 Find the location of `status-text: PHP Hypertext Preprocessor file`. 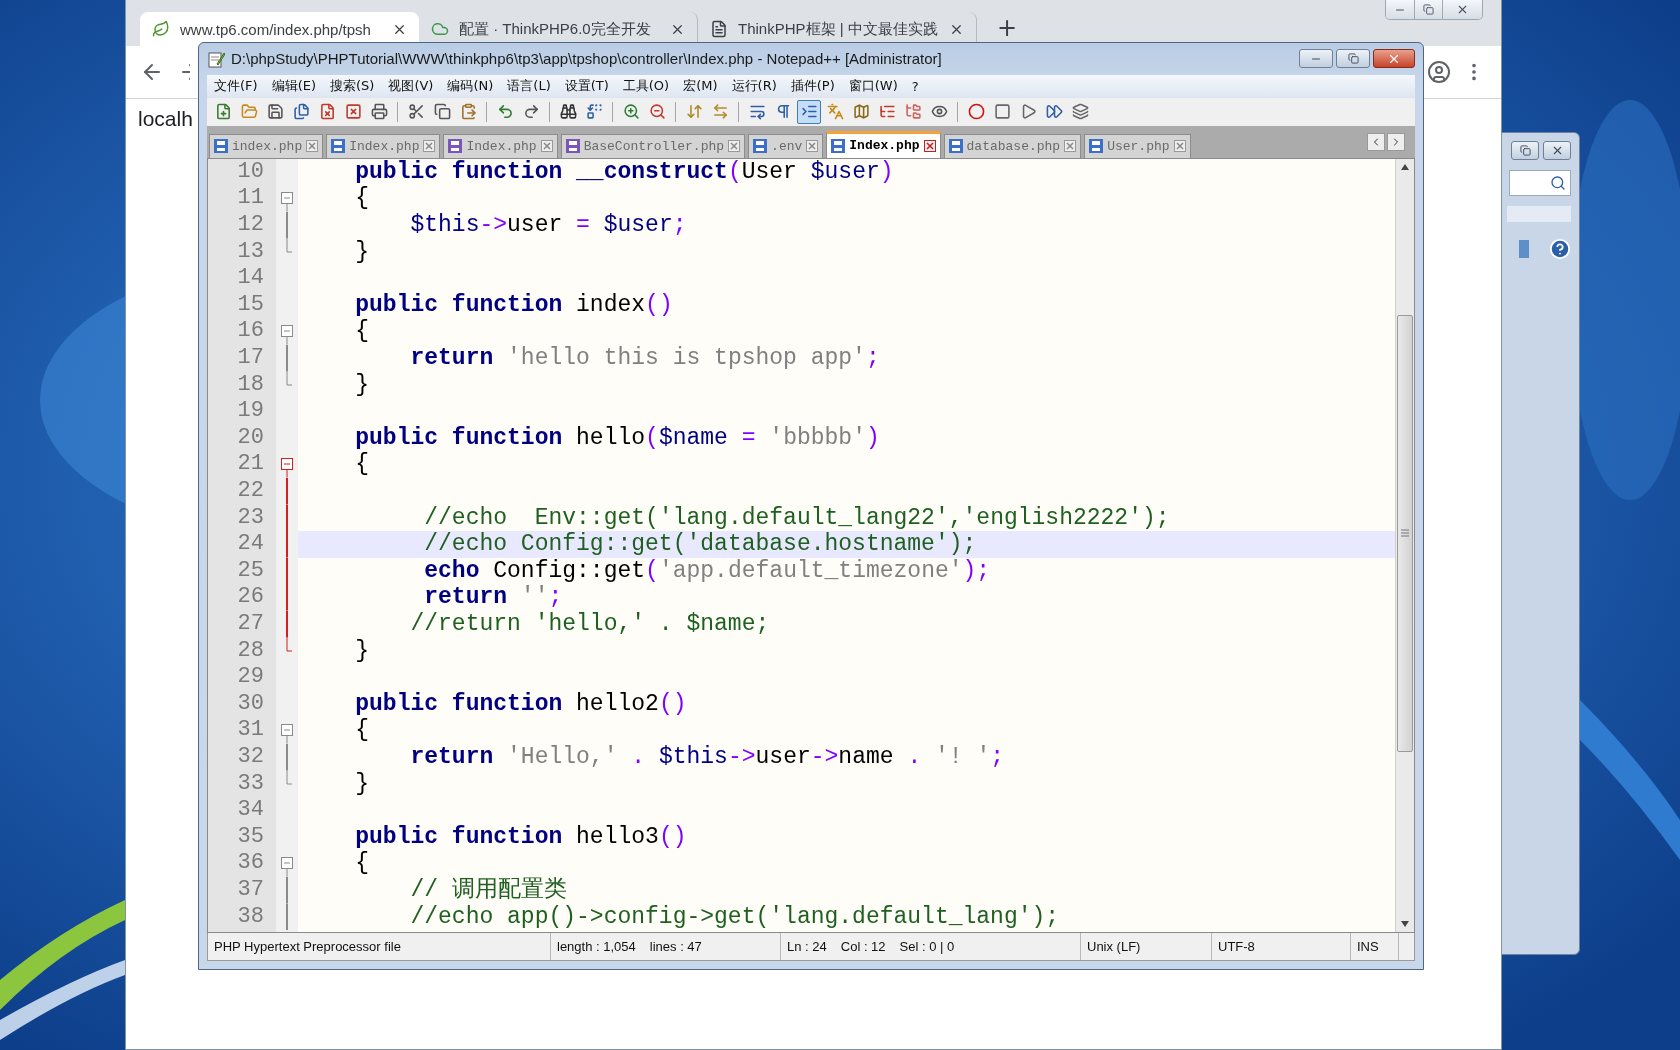

status-text: PHP Hypertext Preprocessor file is located at coordinates (307, 946).